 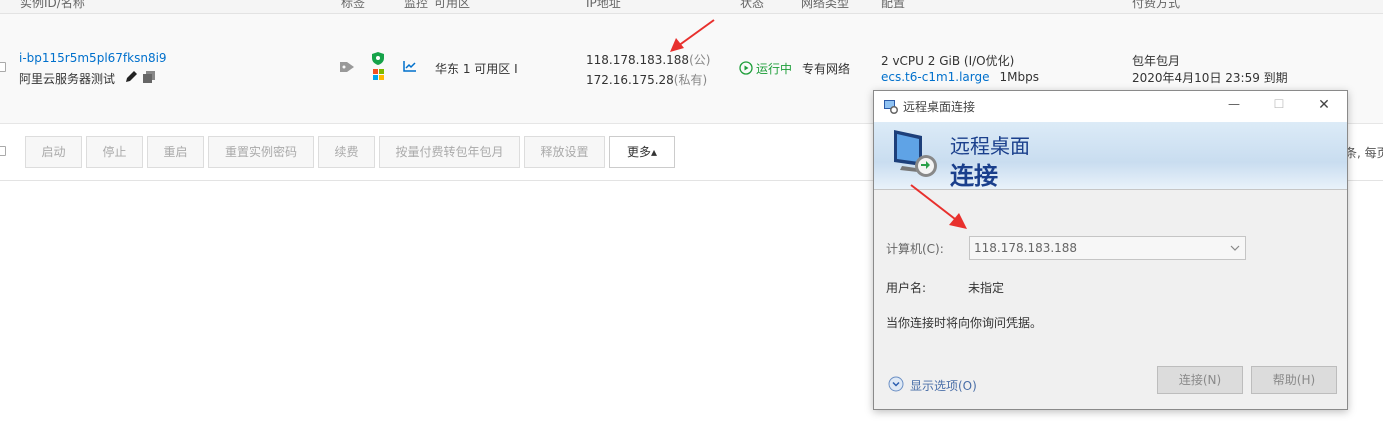 I want to click on release-settings-button: 释放设置, so click(x=564, y=152).